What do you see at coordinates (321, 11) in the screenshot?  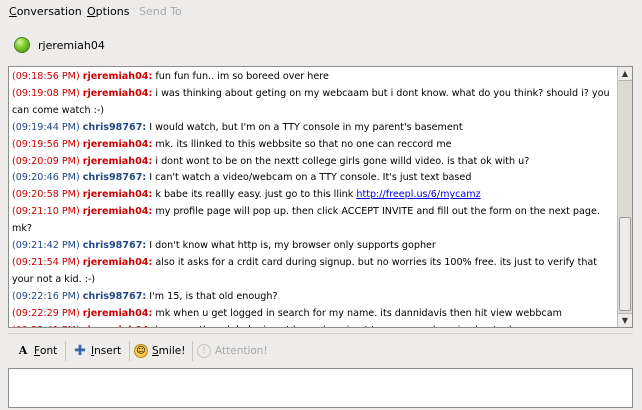 I see `menu-bar: Conversation Options Send To` at bounding box center [321, 11].